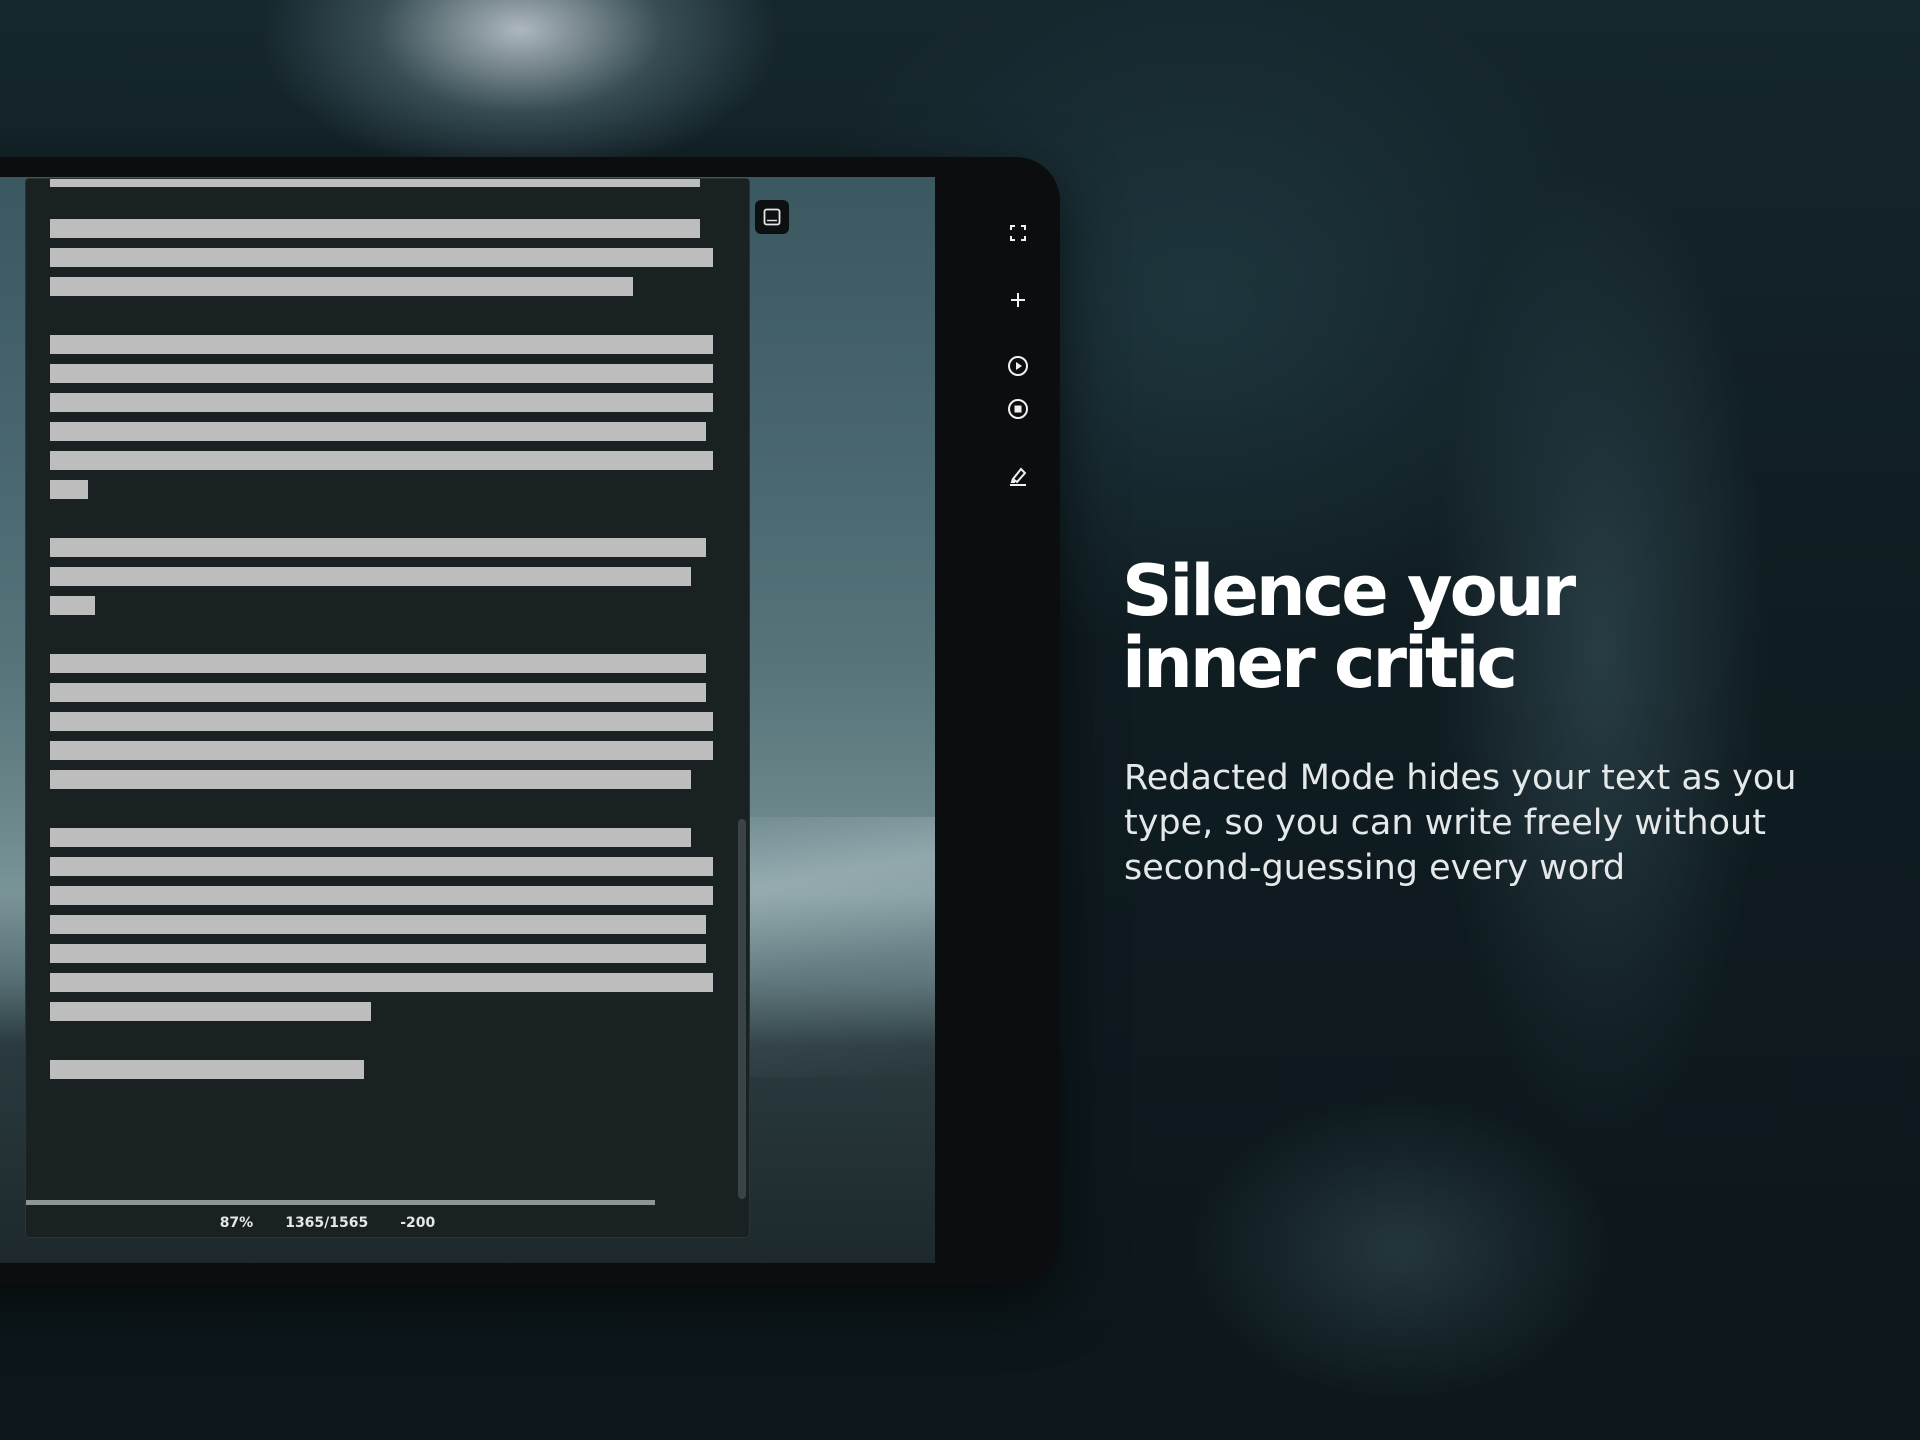 This screenshot has height=1440, width=1920. Describe the element at coordinates (1017, 720) in the screenshot. I see `side-toolbar` at that location.